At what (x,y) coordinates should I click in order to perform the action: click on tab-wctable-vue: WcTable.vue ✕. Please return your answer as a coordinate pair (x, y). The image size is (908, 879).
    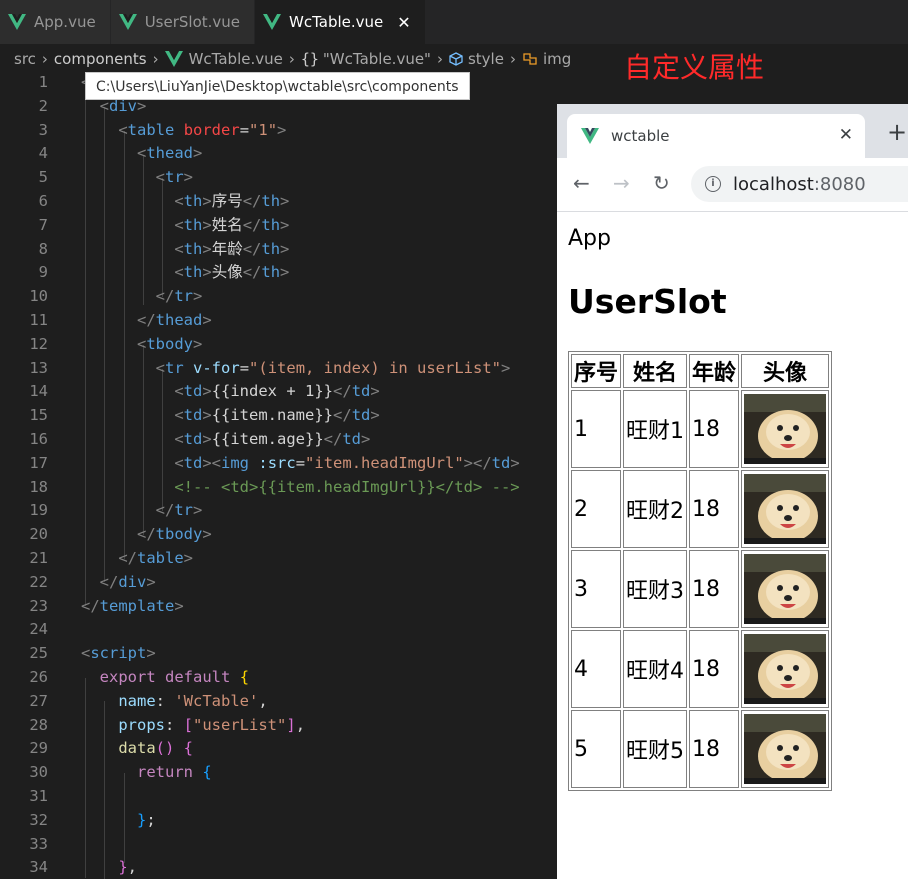
    Looking at the image, I should click on (340, 22).